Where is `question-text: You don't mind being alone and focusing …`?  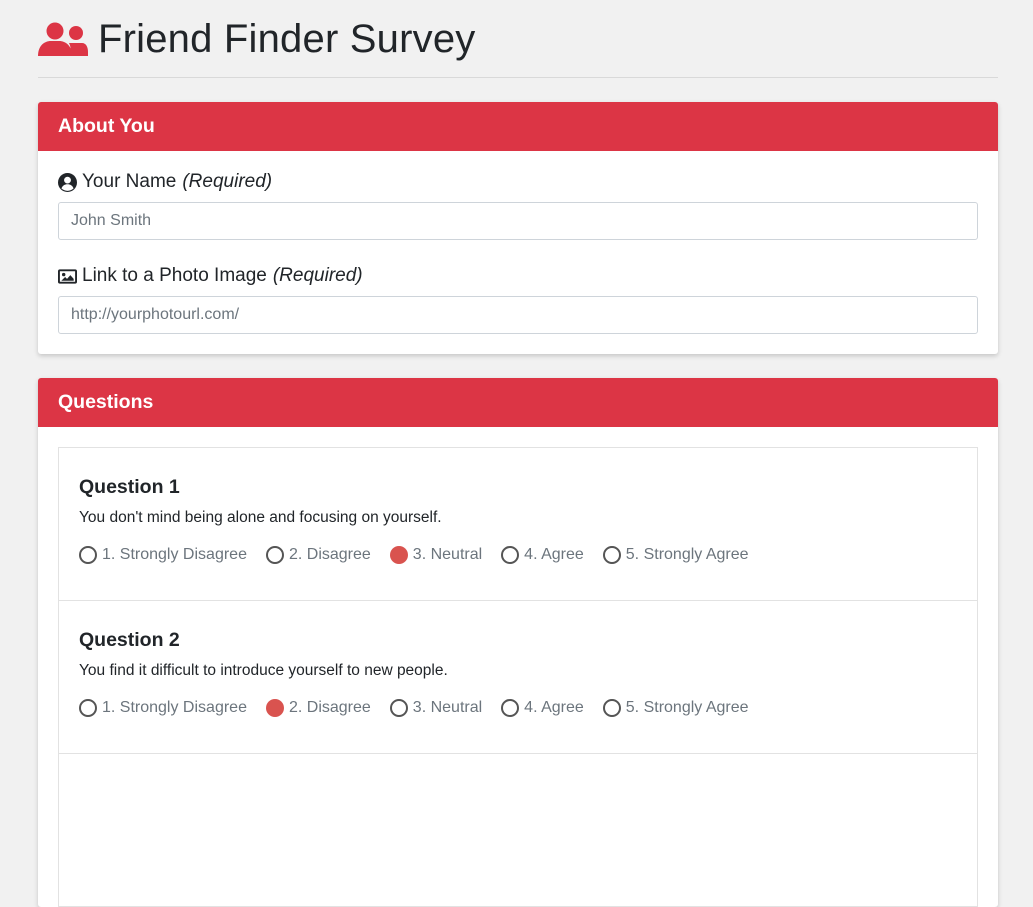
question-text: You don't mind being alone and focusing … is located at coordinates (260, 517).